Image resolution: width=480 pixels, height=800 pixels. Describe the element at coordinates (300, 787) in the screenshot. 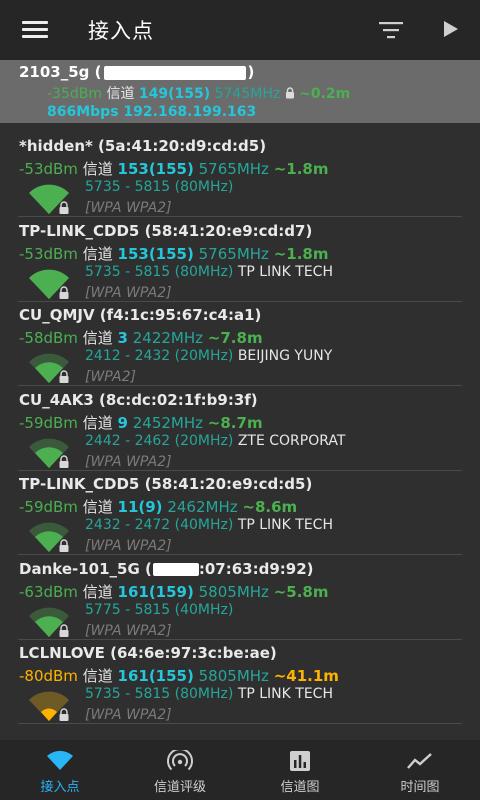

I see `tab-label: 信道图` at that location.